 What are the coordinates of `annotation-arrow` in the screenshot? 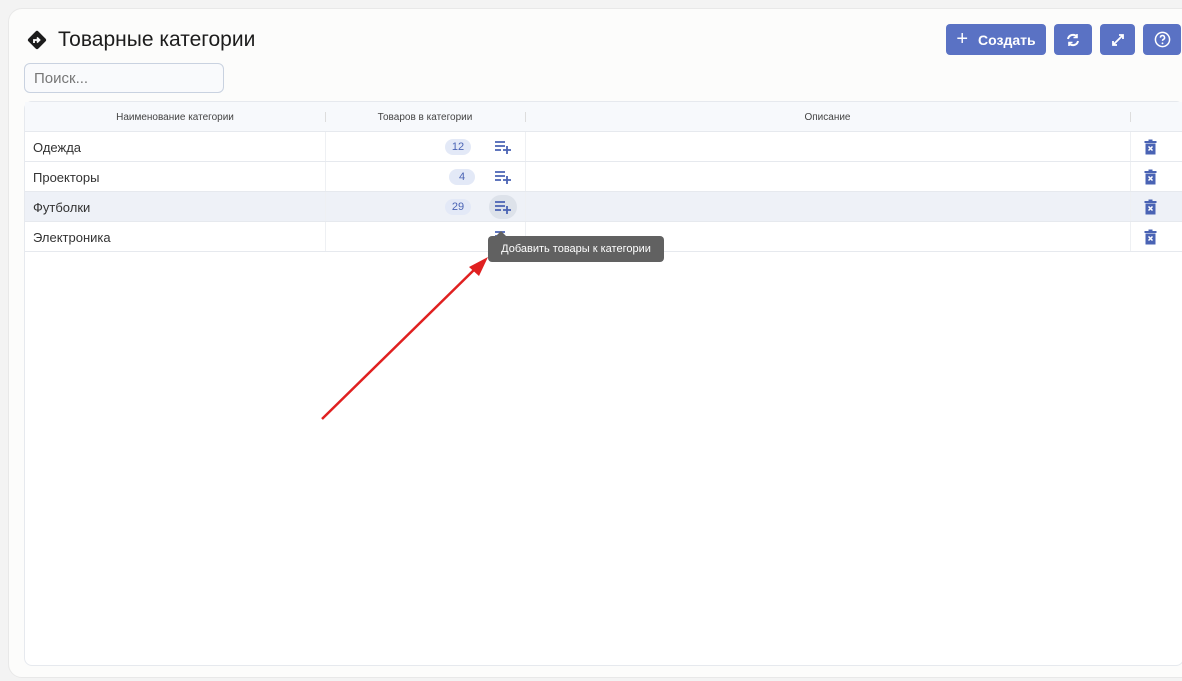 It's located at (404, 338).